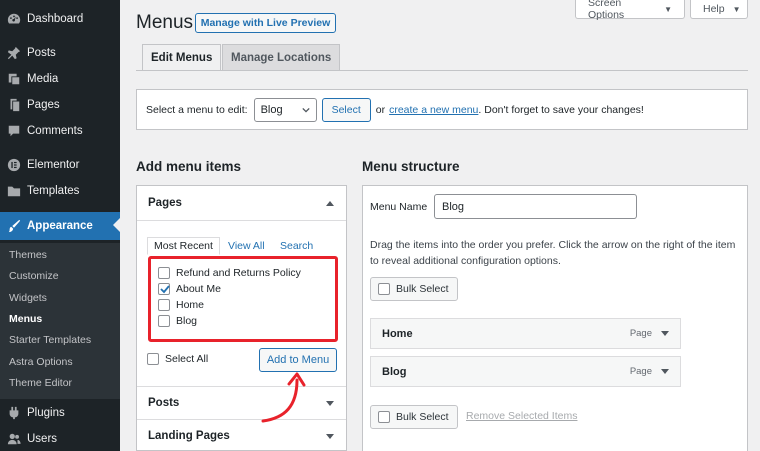 This screenshot has height=451, width=760. I want to click on bulk-select-bottom: Bulk Select, so click(414, 417).